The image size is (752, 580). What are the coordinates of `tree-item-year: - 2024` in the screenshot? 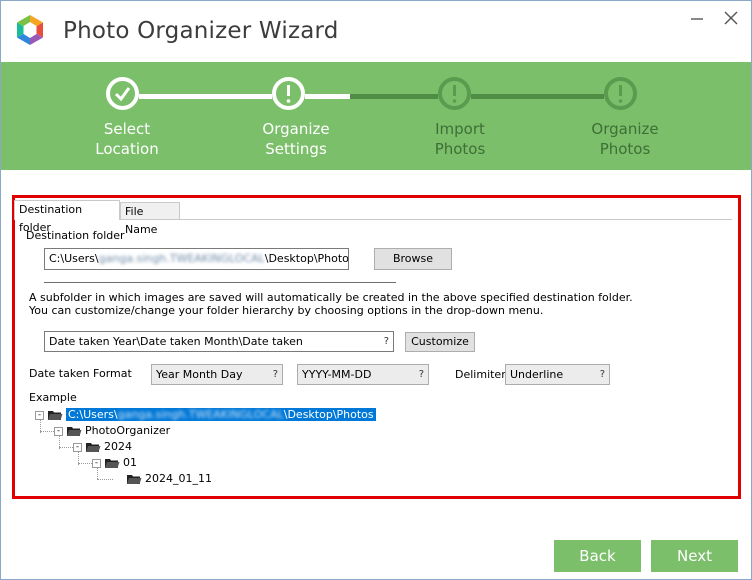 It's located at (102, 447).